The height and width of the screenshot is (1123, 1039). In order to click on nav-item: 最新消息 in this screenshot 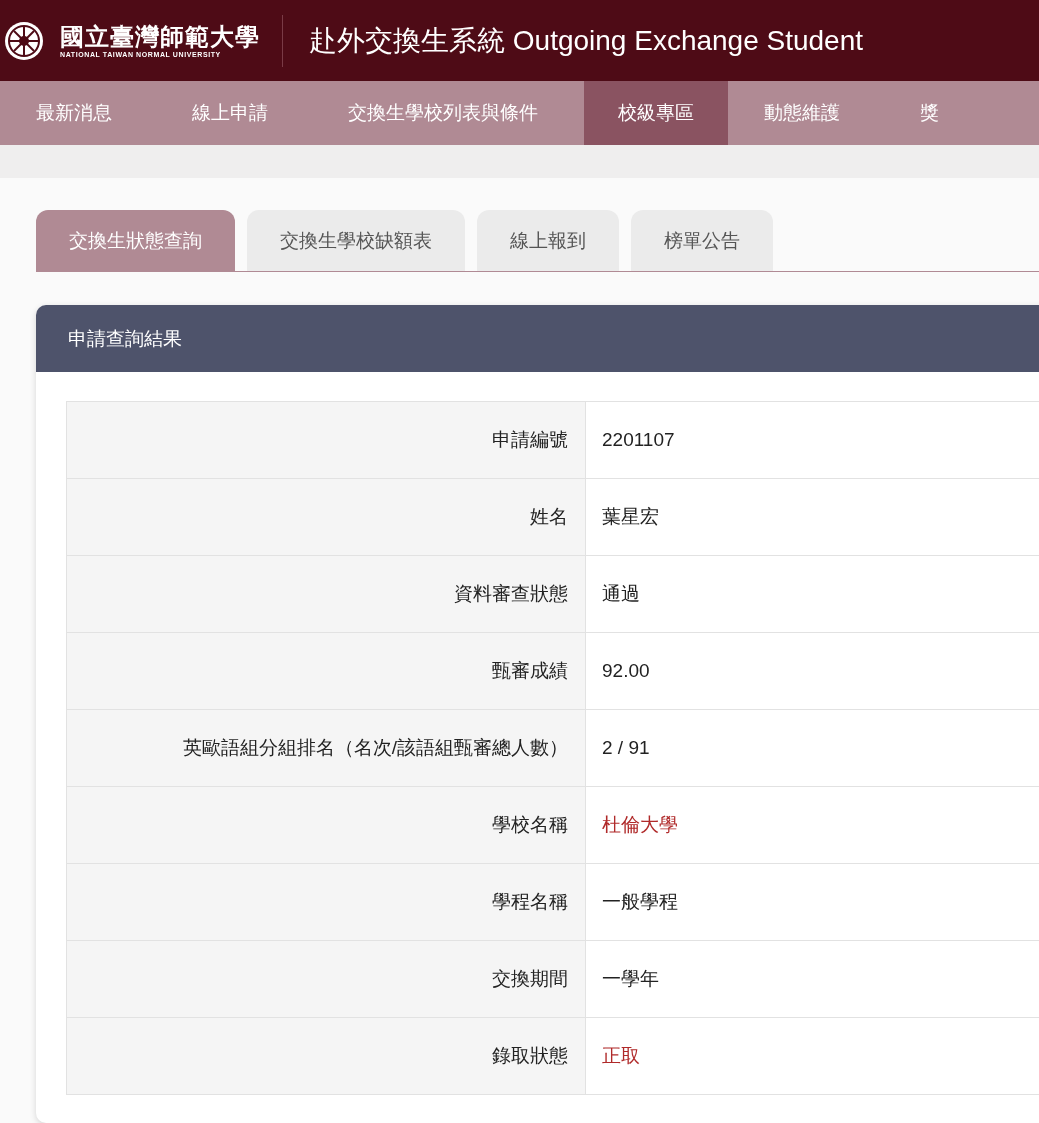, I will do `click(78, 113)`.